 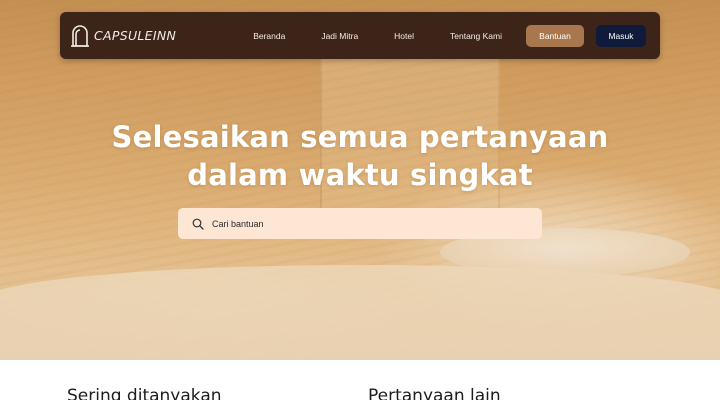 What do you see at coordinates (135, 35) in the screenshot?
I see `brand-name: CAPSULEINN` at bounding box center [135, 35].